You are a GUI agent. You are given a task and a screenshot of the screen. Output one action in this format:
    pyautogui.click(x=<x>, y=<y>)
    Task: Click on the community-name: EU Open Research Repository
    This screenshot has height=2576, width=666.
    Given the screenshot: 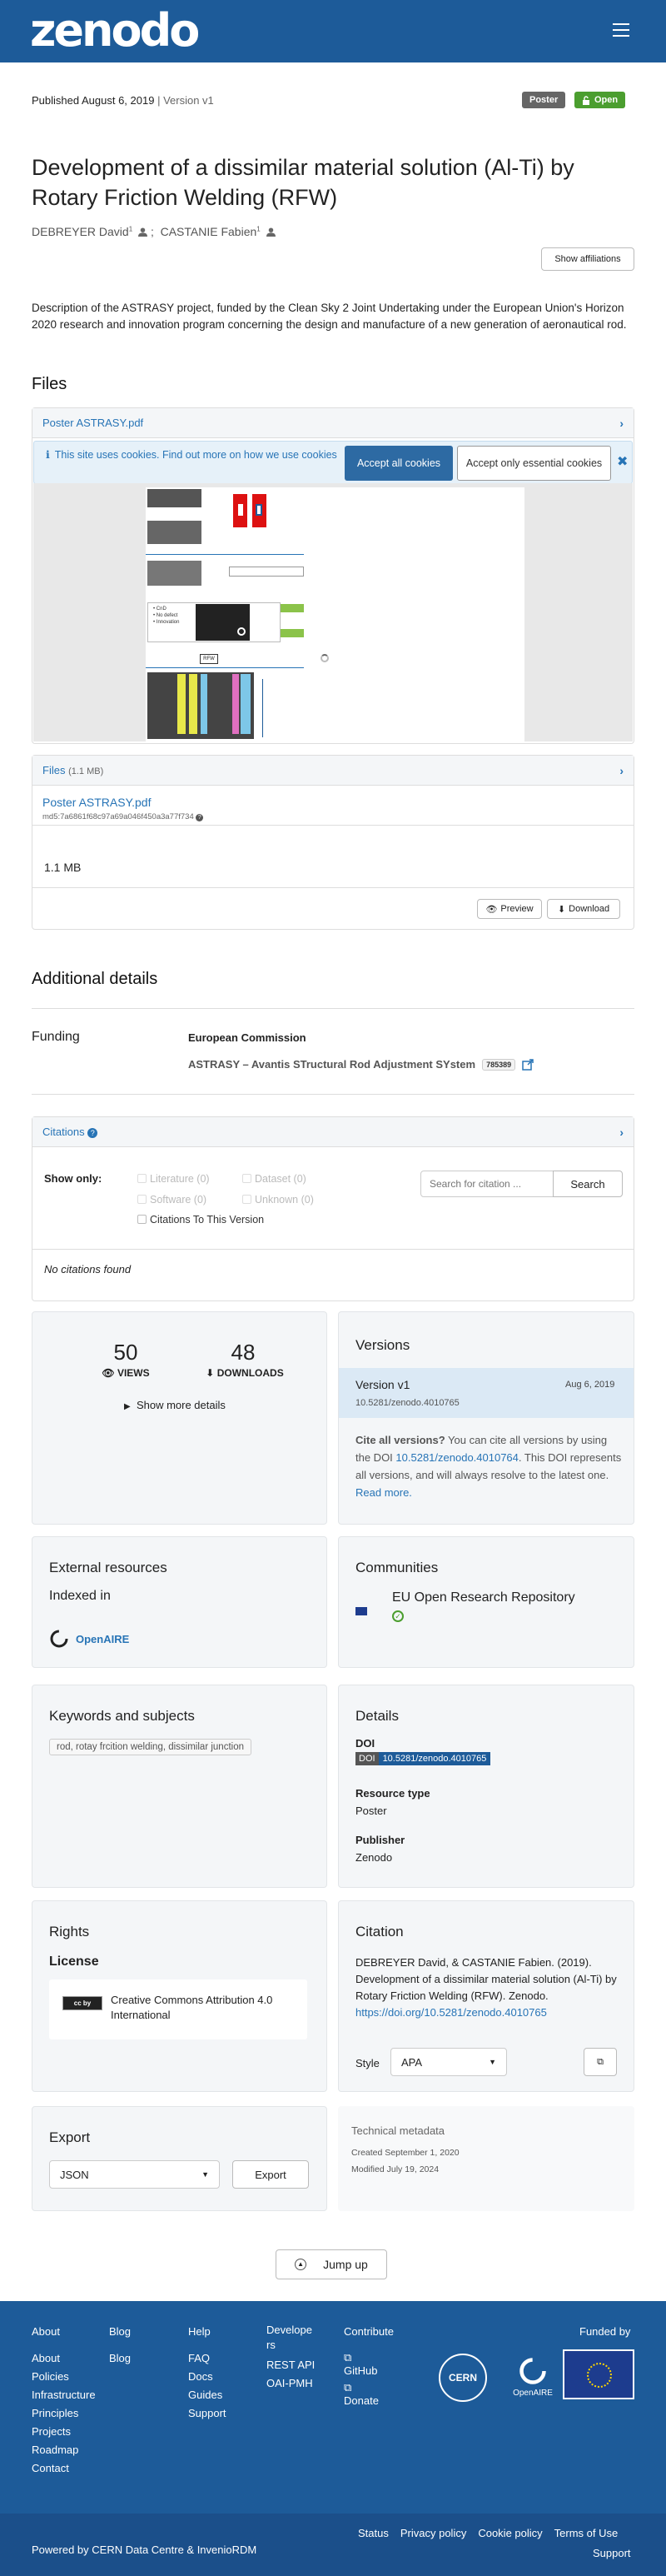 What is the action you would take?
    pyautogui.click(x=483, y=1597)
    